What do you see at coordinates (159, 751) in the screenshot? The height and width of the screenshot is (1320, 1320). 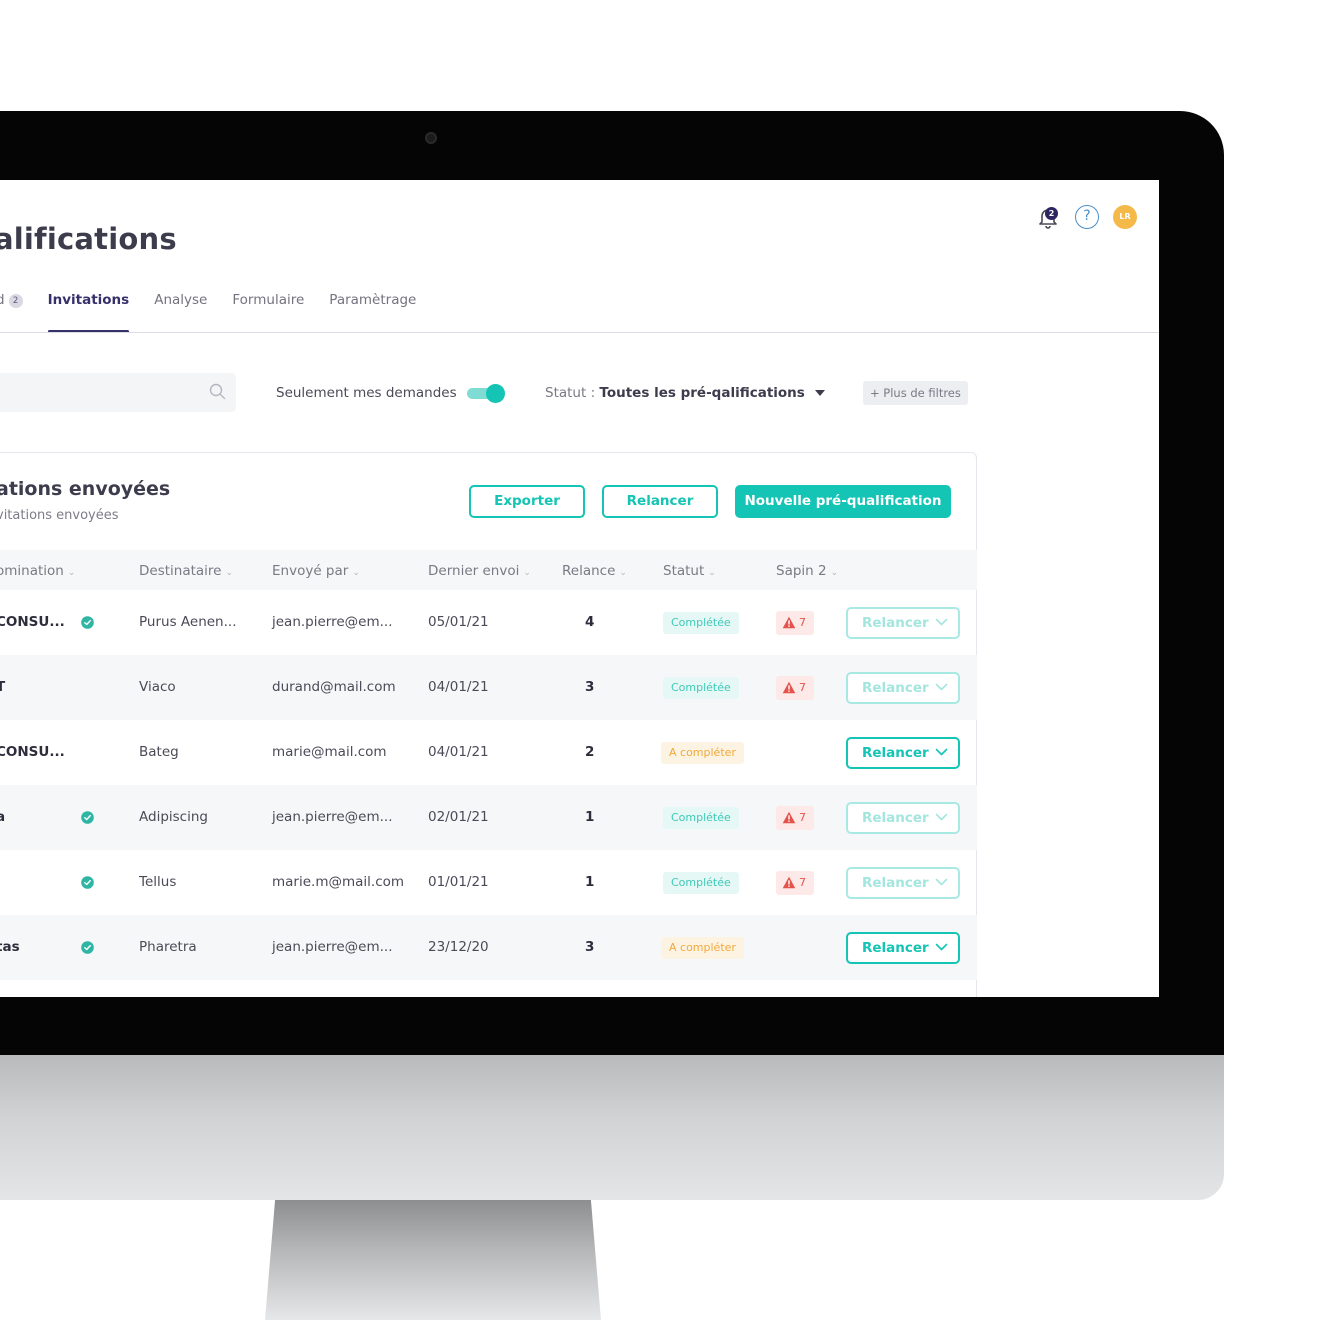 I see `cell-recipient: Bateg` at bounding box center [159, 751].